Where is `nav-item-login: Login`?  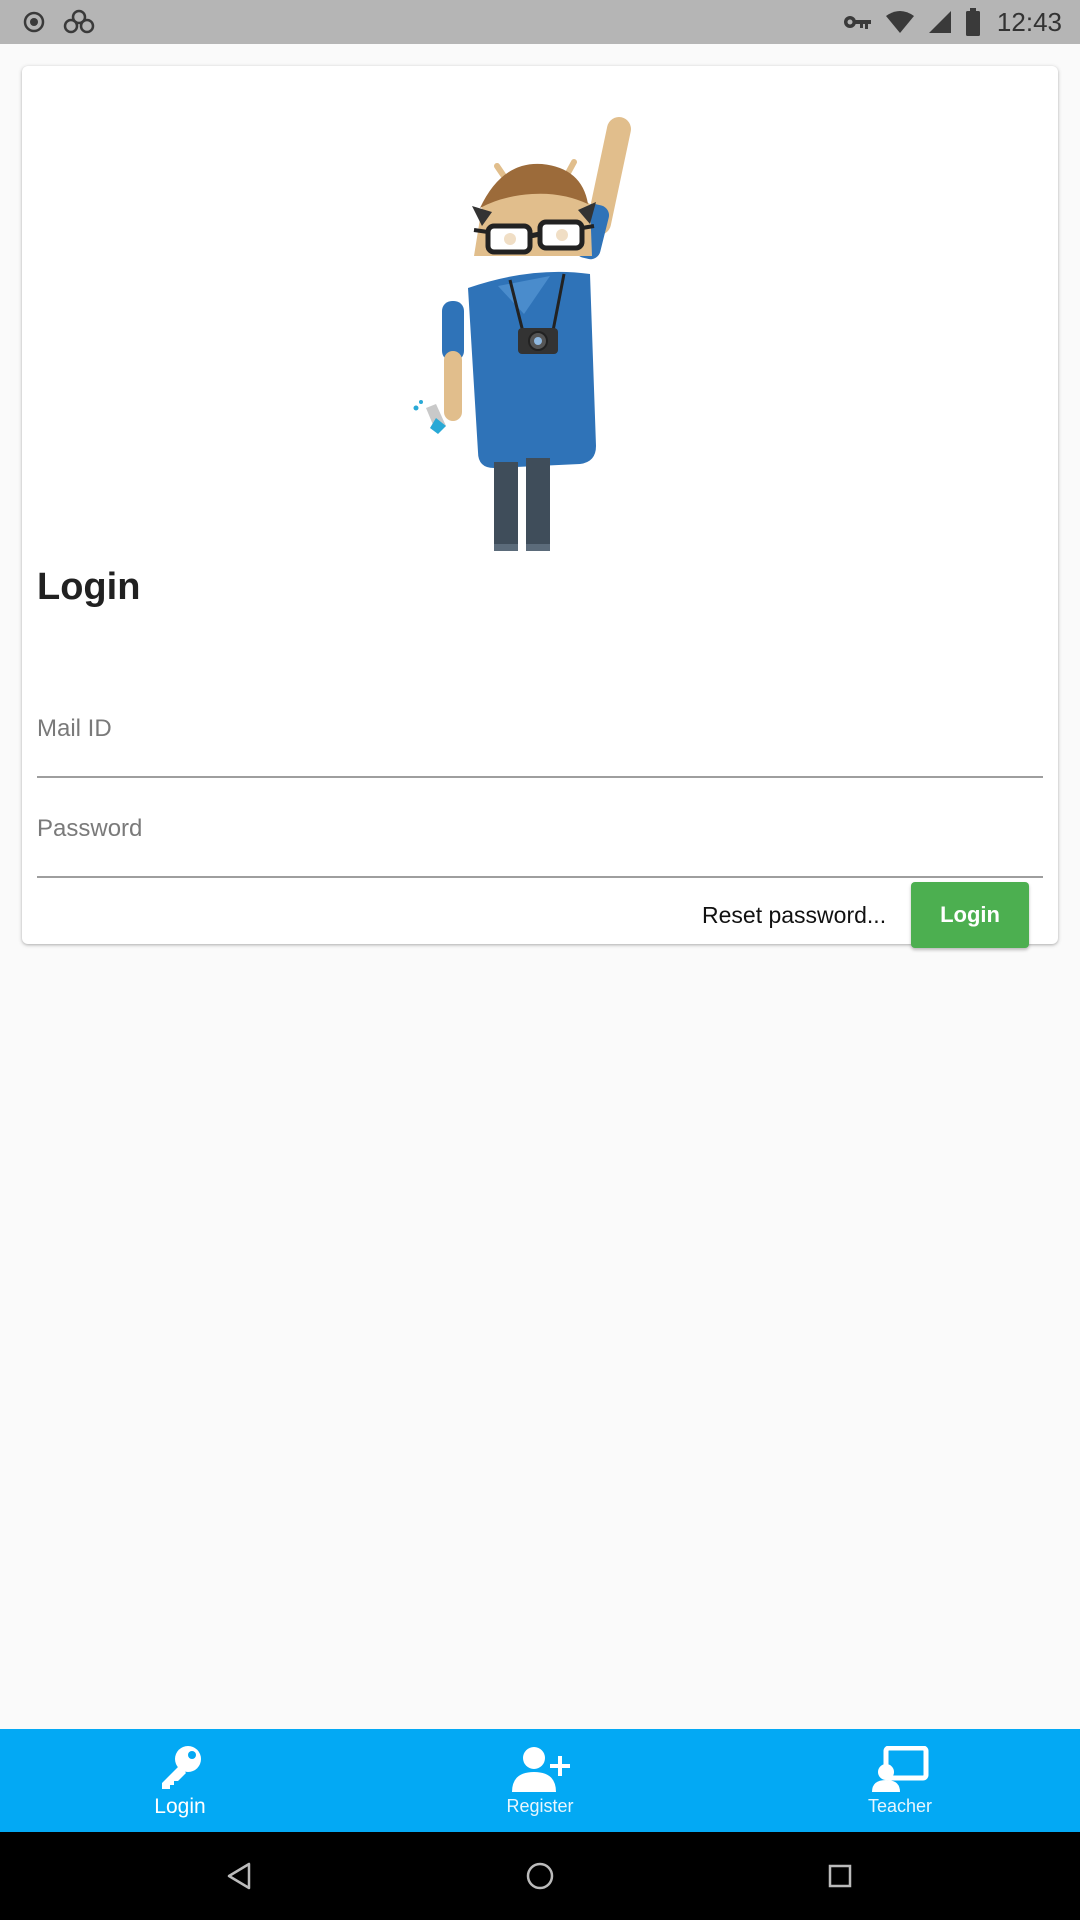 nav-item-login: Login is located at coordinates (180, 1780).